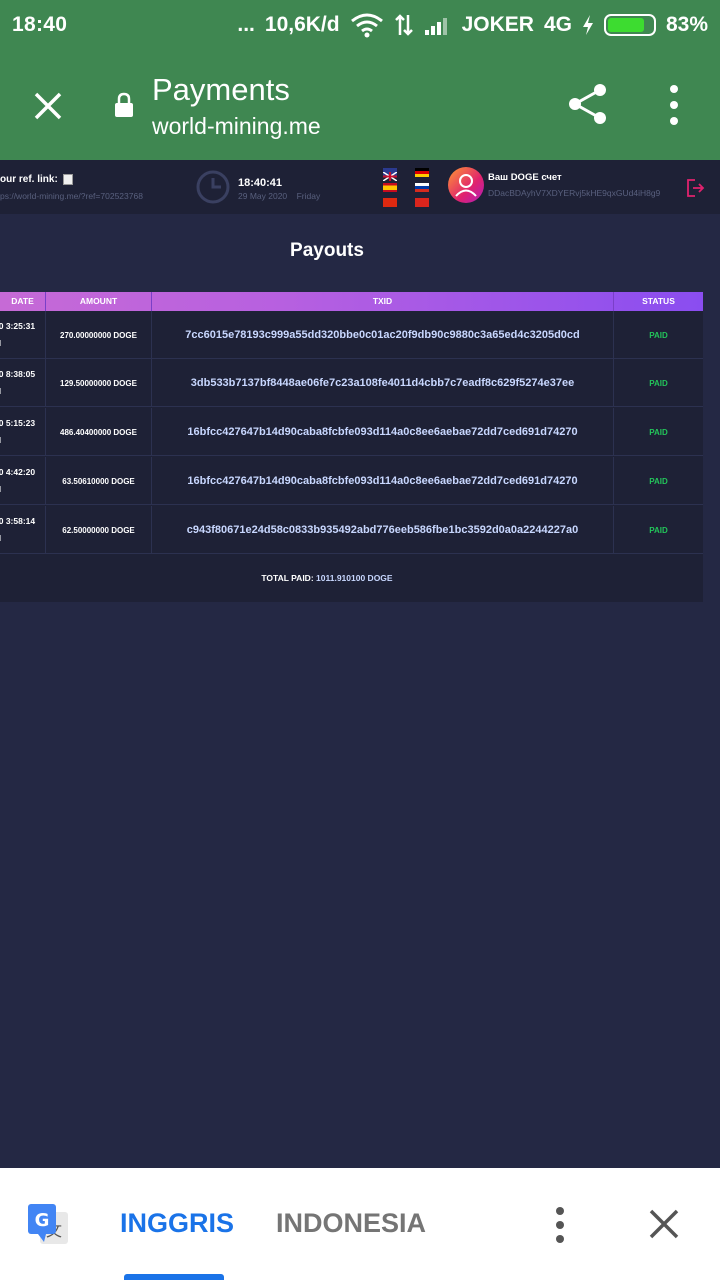  What do you see at coordinates (497, 24) in the screenshot?
I see `carrier-name: JOKER` at bounding box center [497, 24].